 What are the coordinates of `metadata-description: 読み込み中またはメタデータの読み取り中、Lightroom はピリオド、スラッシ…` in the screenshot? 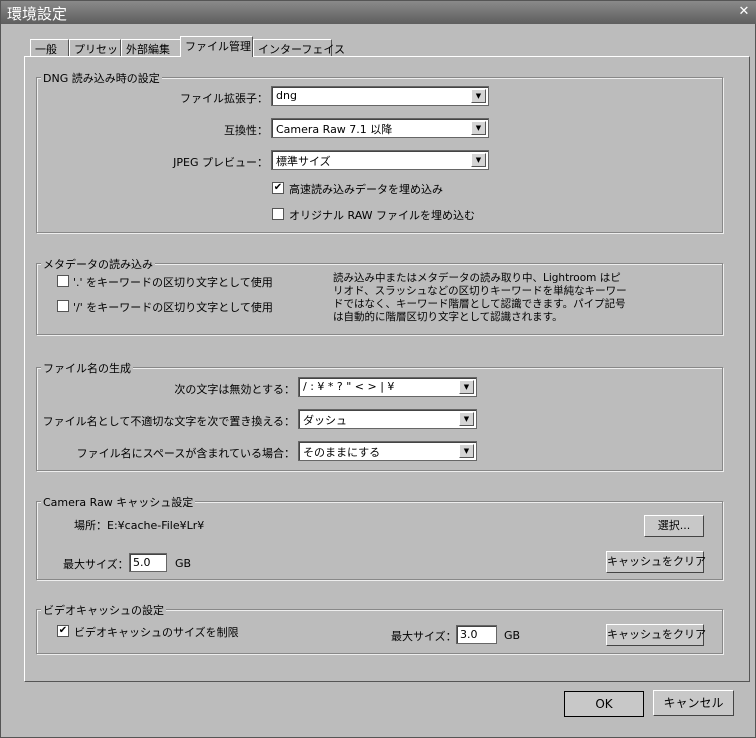 It's located at (480, 297).